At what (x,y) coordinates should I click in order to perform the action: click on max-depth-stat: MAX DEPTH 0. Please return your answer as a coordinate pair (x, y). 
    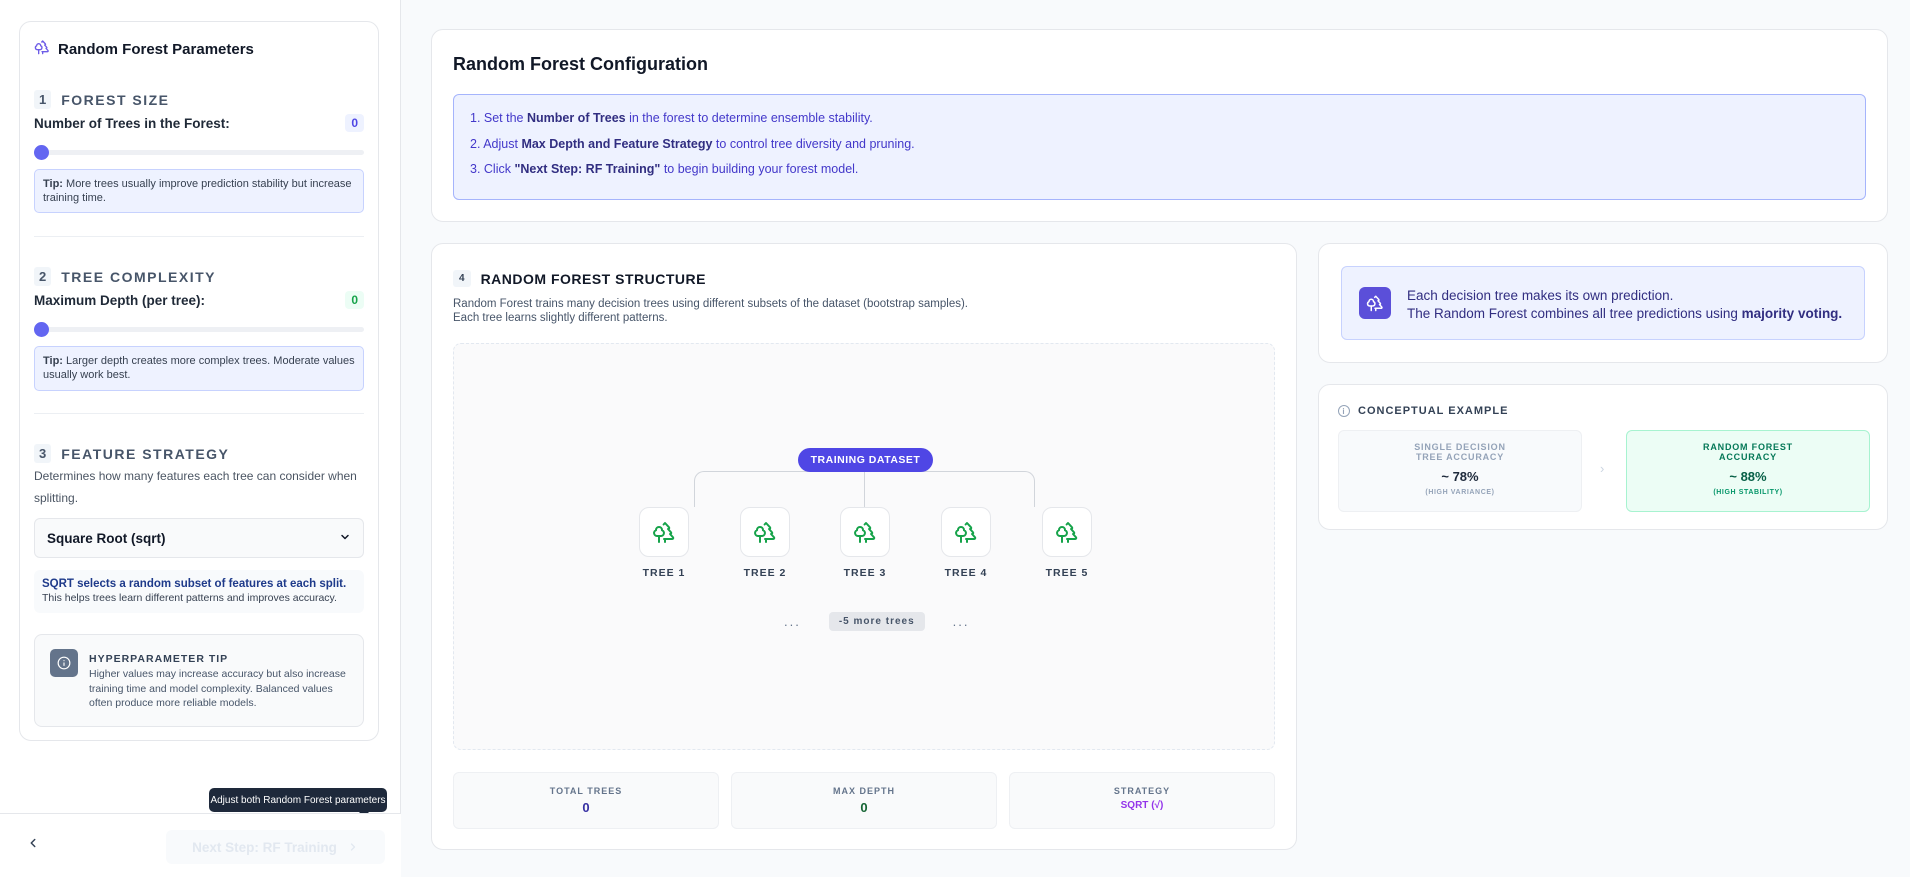
    Looking at the image, I should click on (864, 800).